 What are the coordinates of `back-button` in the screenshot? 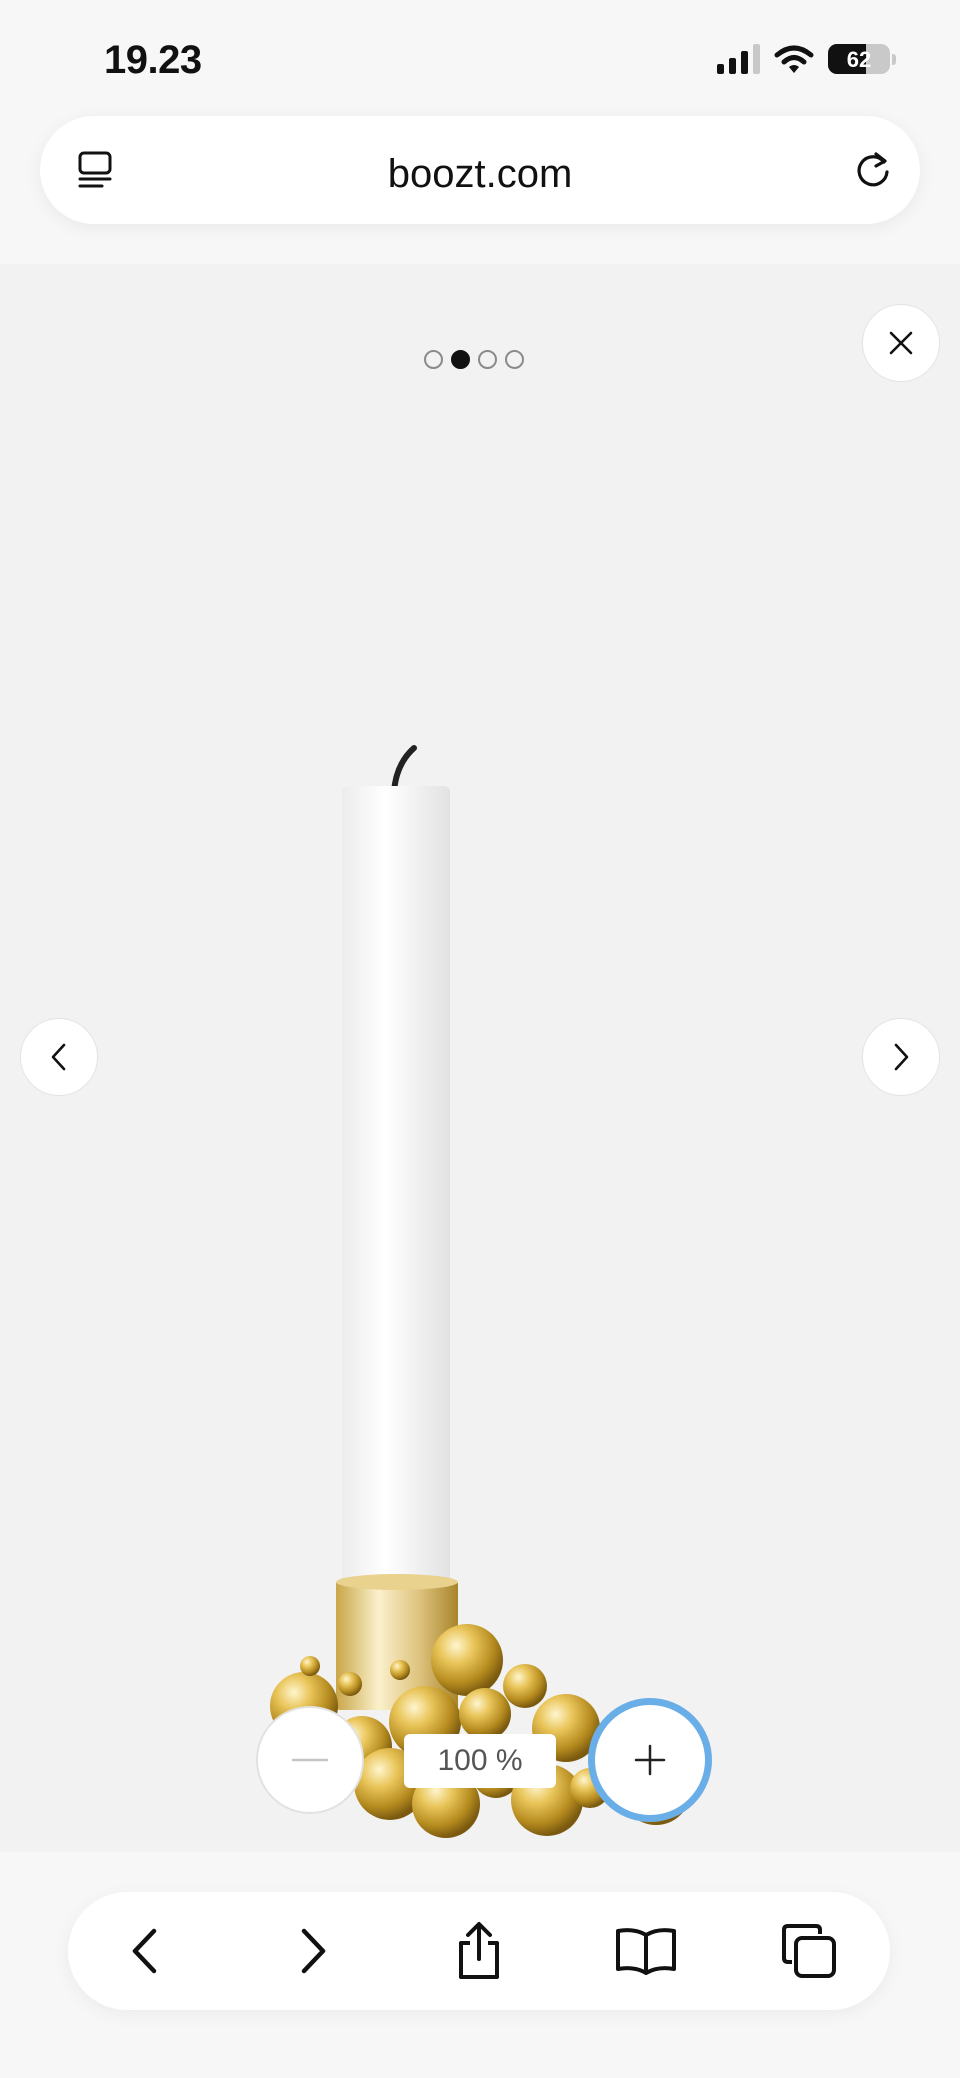 It's located at (145, 1951).